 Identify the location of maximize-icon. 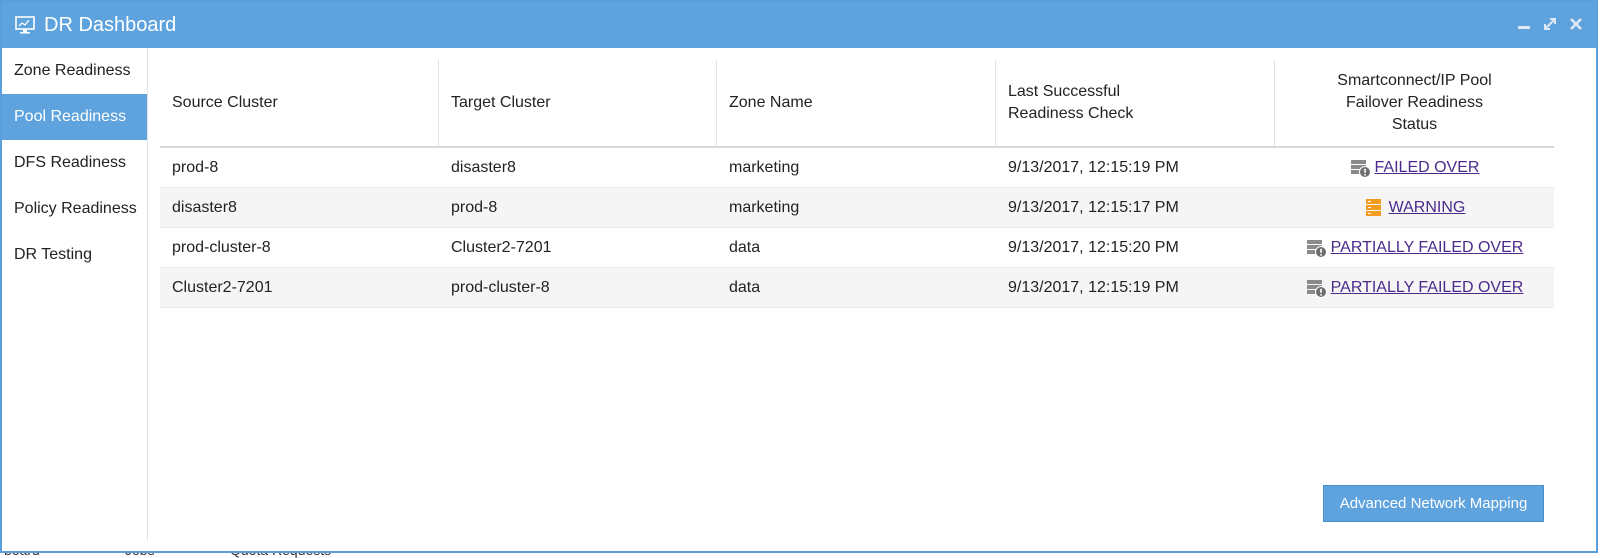
(1550, 24).